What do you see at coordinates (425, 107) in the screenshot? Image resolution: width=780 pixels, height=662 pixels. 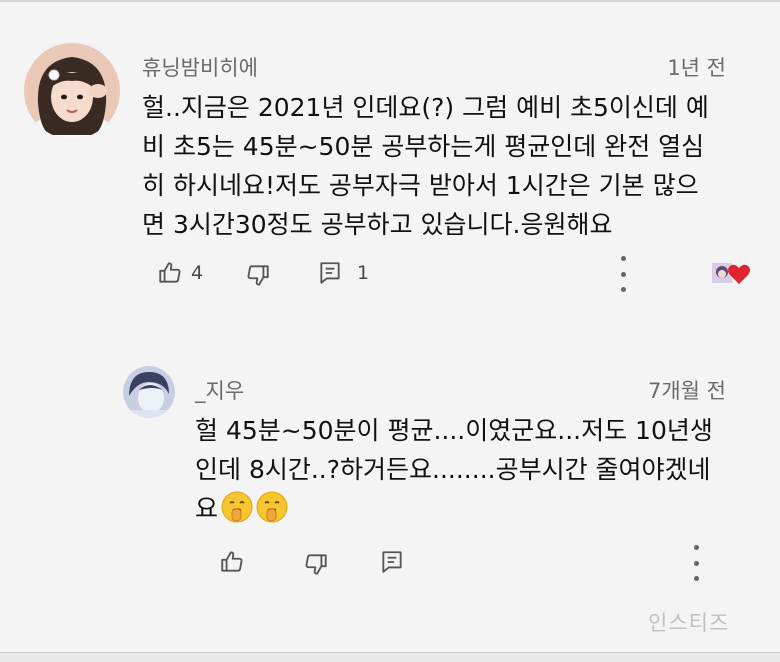 I see `comment-text-line: 헐..지금은 2021년 인데요(?) 그럼 예비 초5이신데 예` at bounding box center [425, 107].